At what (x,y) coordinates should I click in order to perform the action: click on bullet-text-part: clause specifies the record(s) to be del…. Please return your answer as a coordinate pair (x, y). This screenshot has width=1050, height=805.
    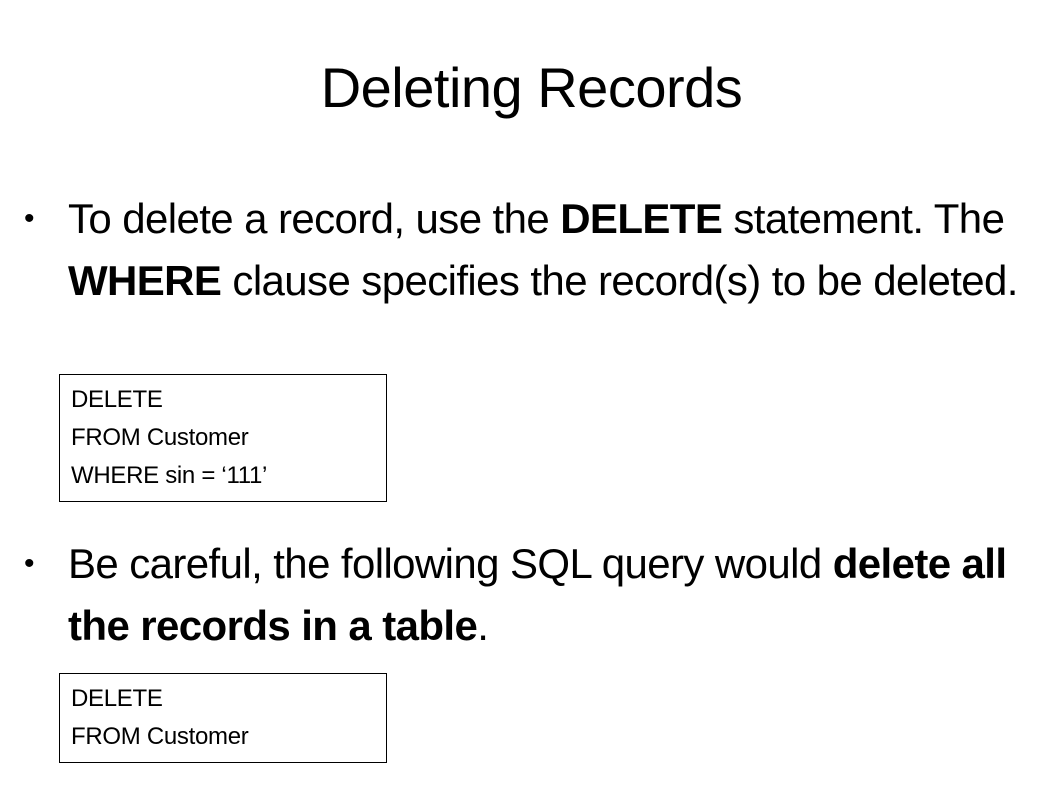
    Looking at the image, I should click on (619, 280).